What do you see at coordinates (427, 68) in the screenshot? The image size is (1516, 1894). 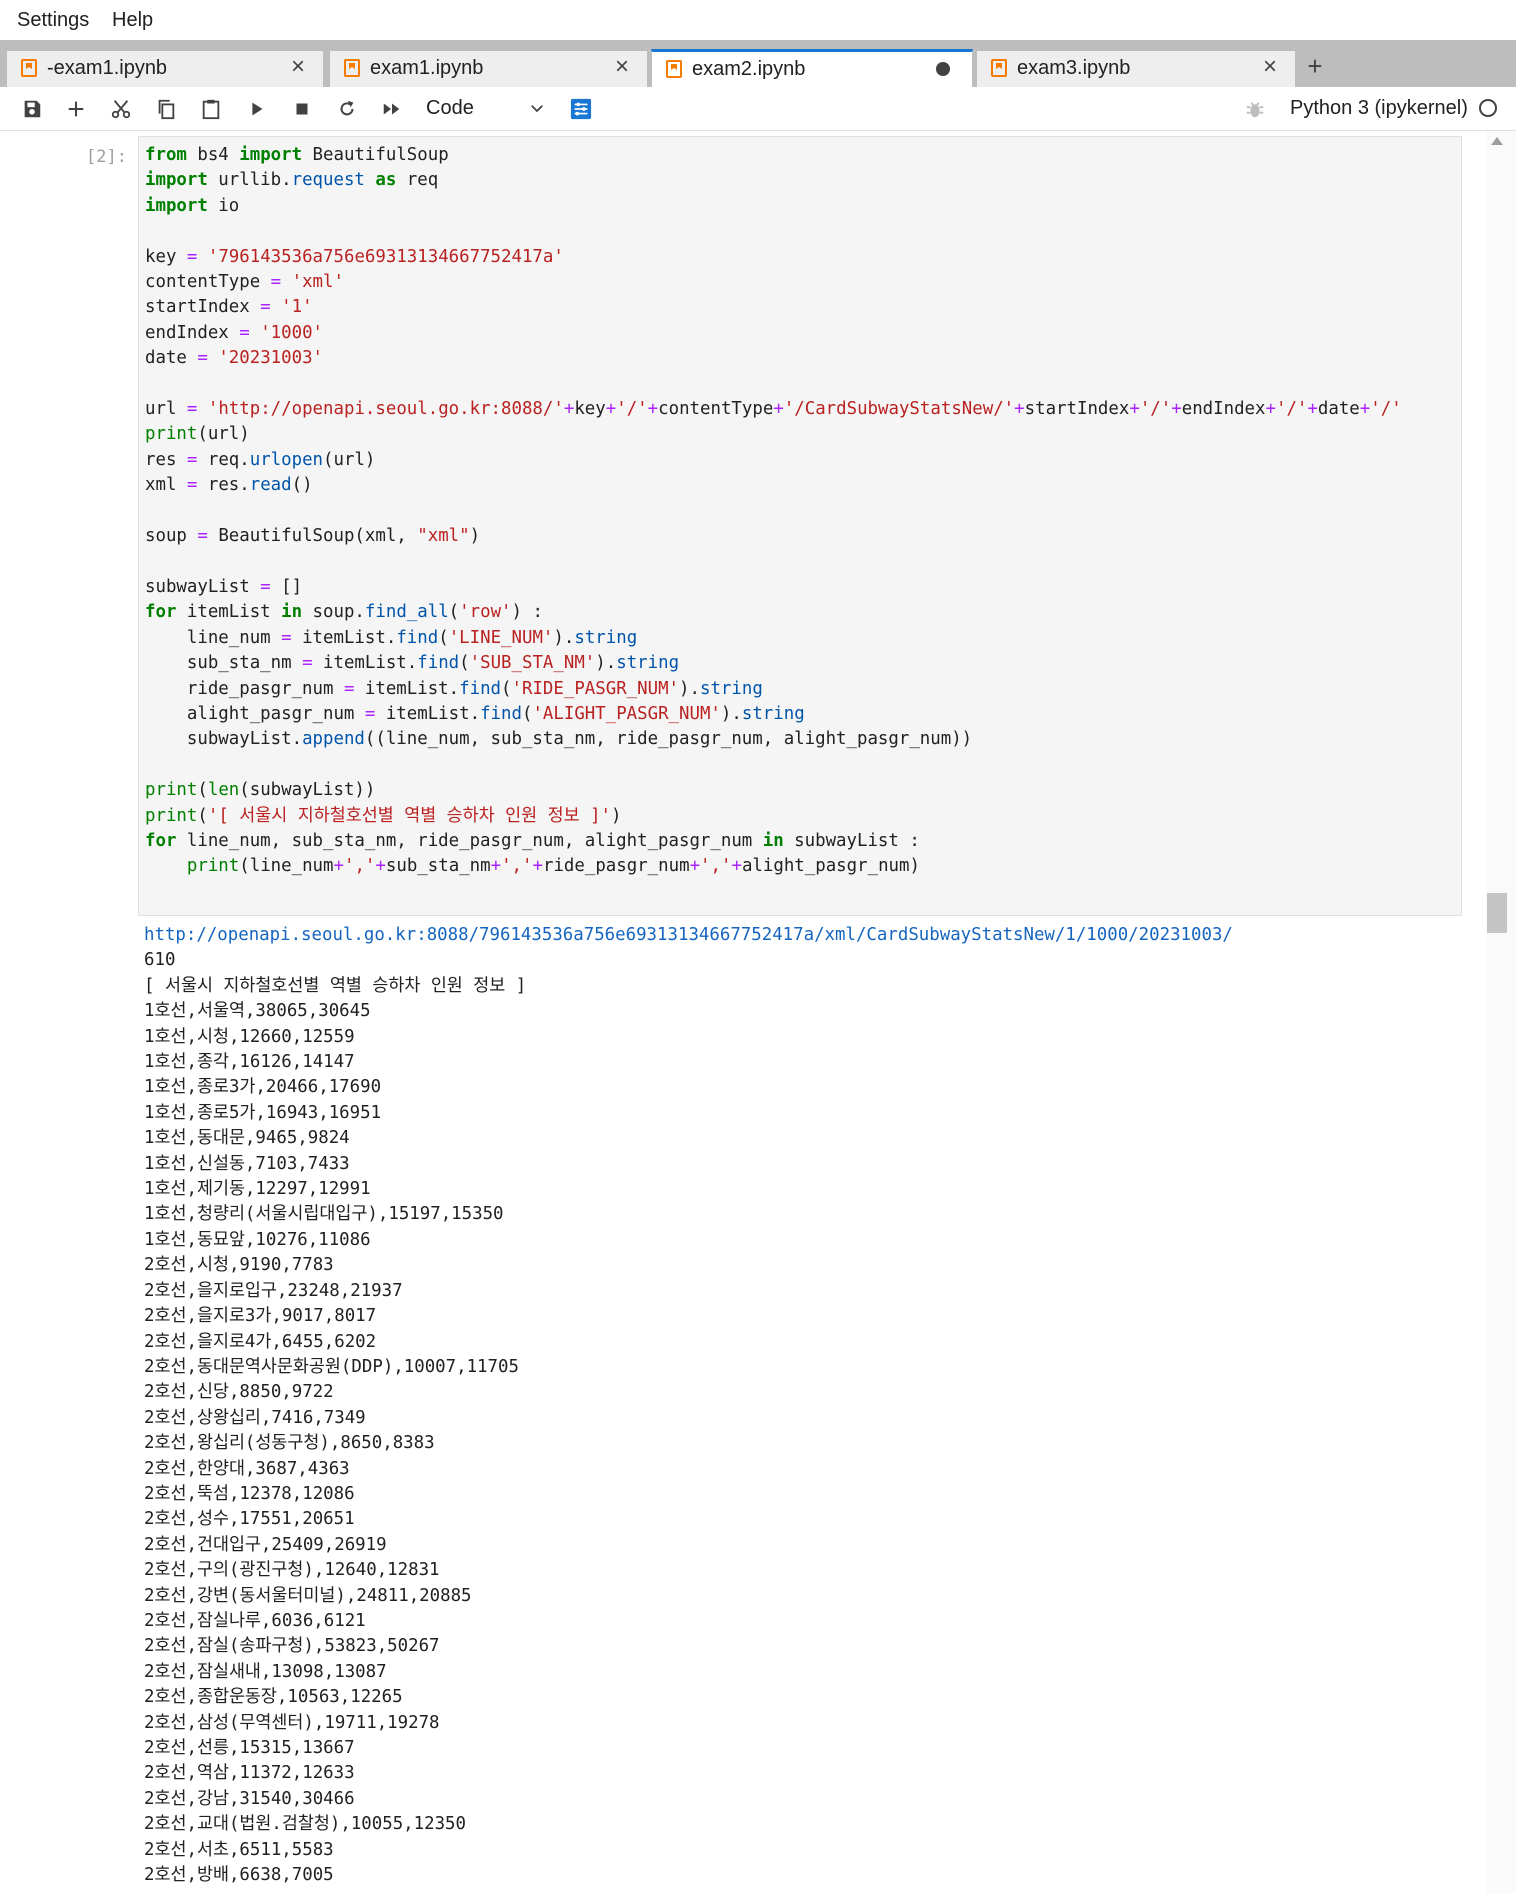 I see `tab-label: exam1.ipynb` at bounding box center [427, 68].